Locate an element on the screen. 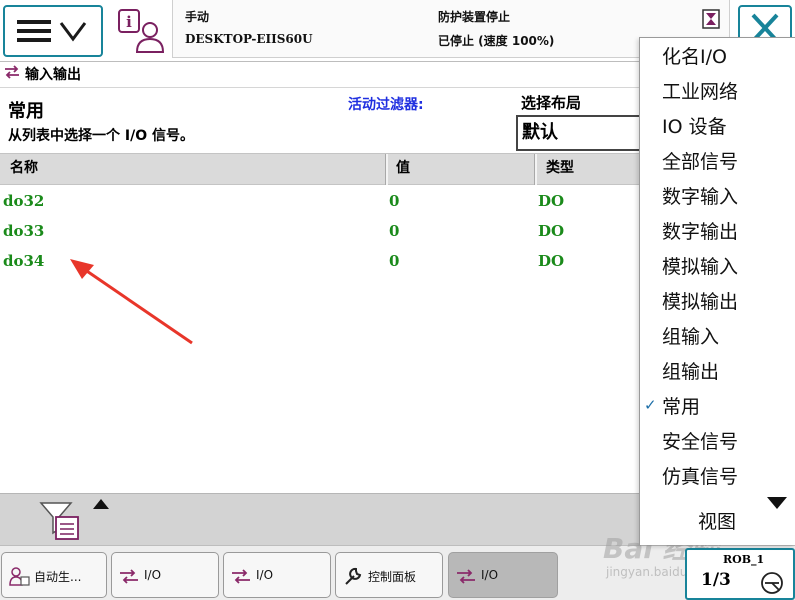  task-io-active: I/O is located at coordinates (503, 575).